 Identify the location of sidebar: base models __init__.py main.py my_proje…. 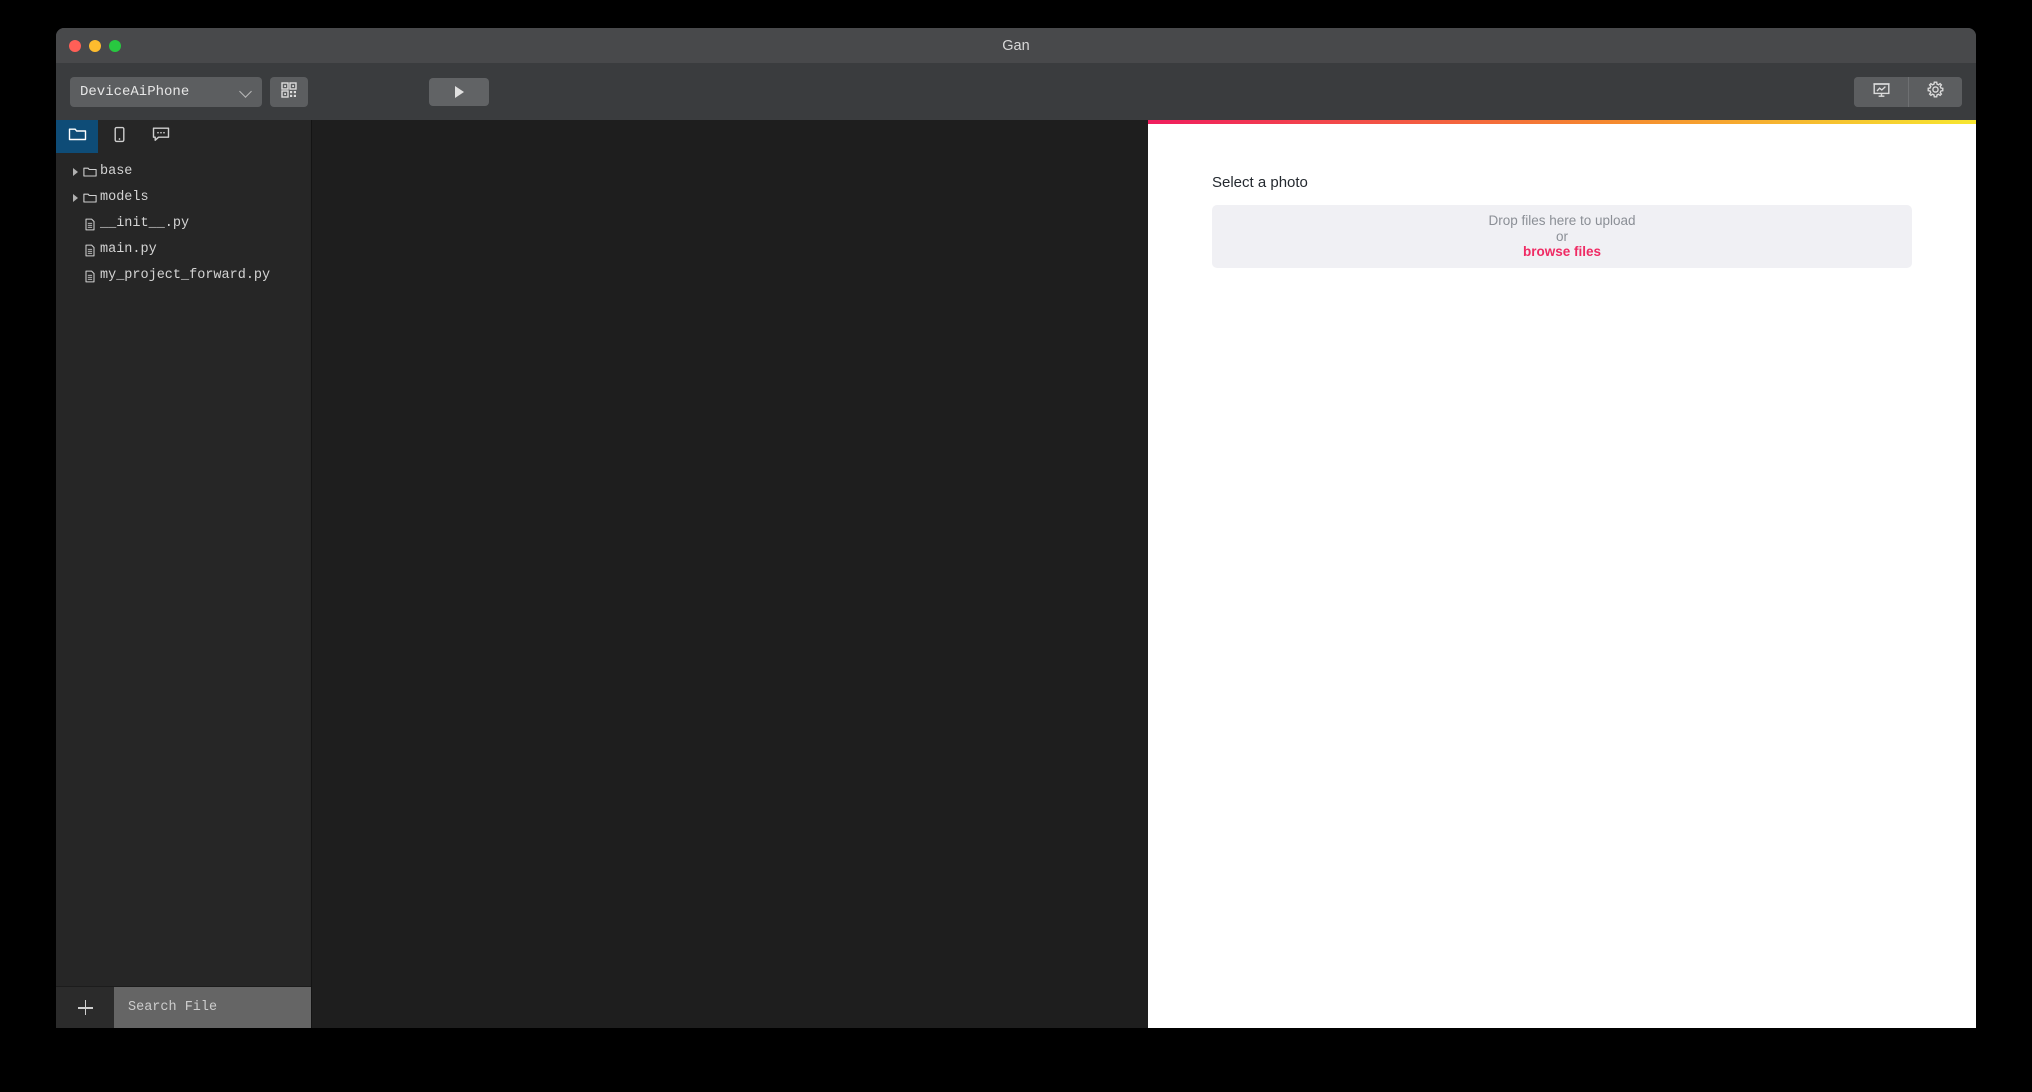
(184, 574).